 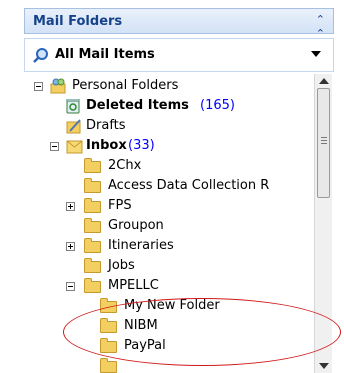 I want to click on tree-item-mpellc: MPELLC, so click(x=169, y=286).